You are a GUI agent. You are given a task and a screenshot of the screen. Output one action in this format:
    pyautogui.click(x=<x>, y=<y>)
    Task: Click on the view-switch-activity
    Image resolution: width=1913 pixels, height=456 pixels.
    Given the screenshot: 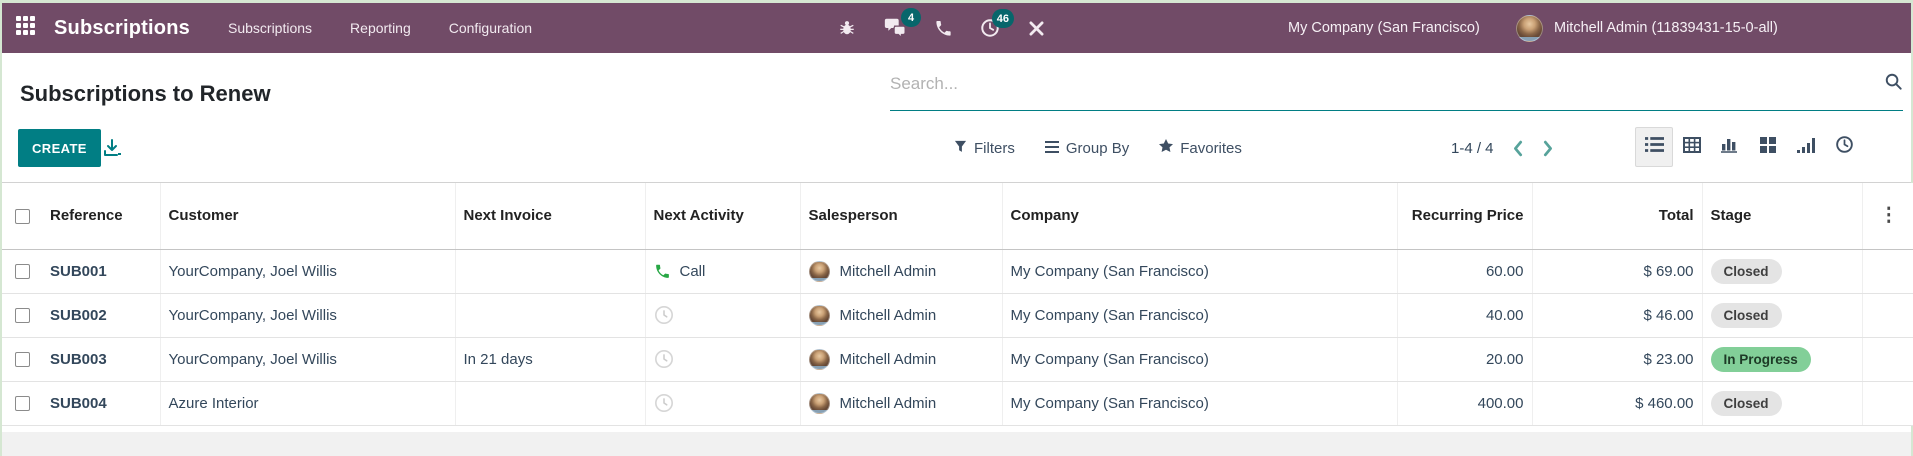 What is the action you would take?
    pyautogui.click(x=1844, y=147)
    